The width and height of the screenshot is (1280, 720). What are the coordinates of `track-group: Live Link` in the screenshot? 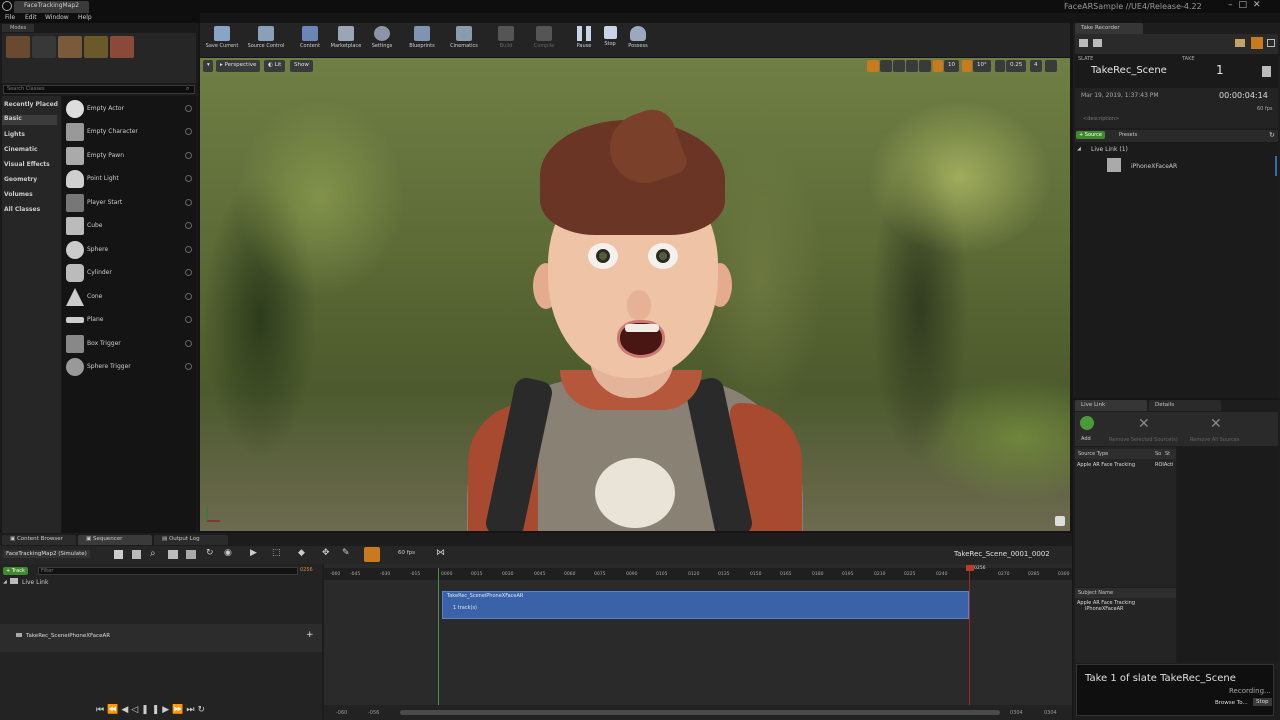 It's located at (35, 582).